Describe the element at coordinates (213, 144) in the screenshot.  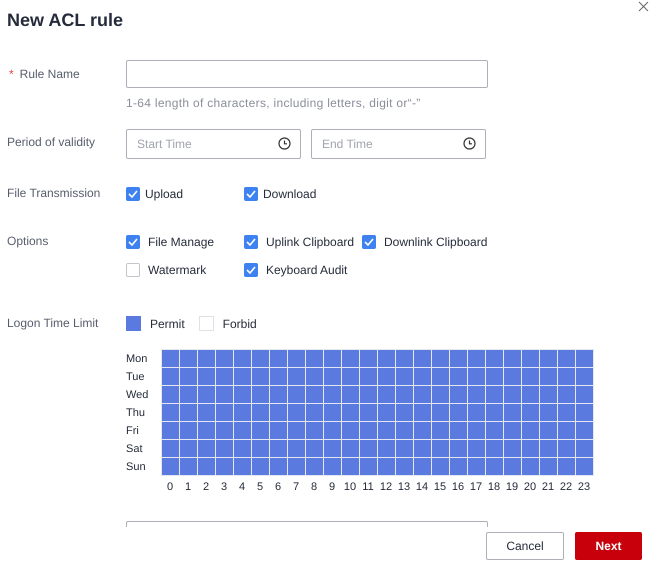
I see `start-time-field: Start Time` at that location.